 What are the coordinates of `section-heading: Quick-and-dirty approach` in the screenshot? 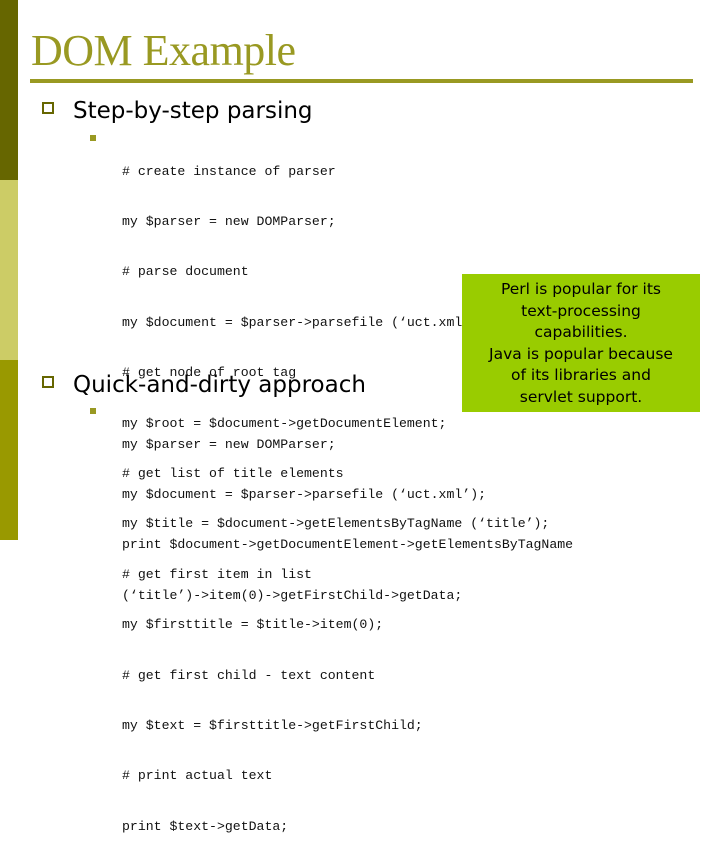 It's located at (219, 385).